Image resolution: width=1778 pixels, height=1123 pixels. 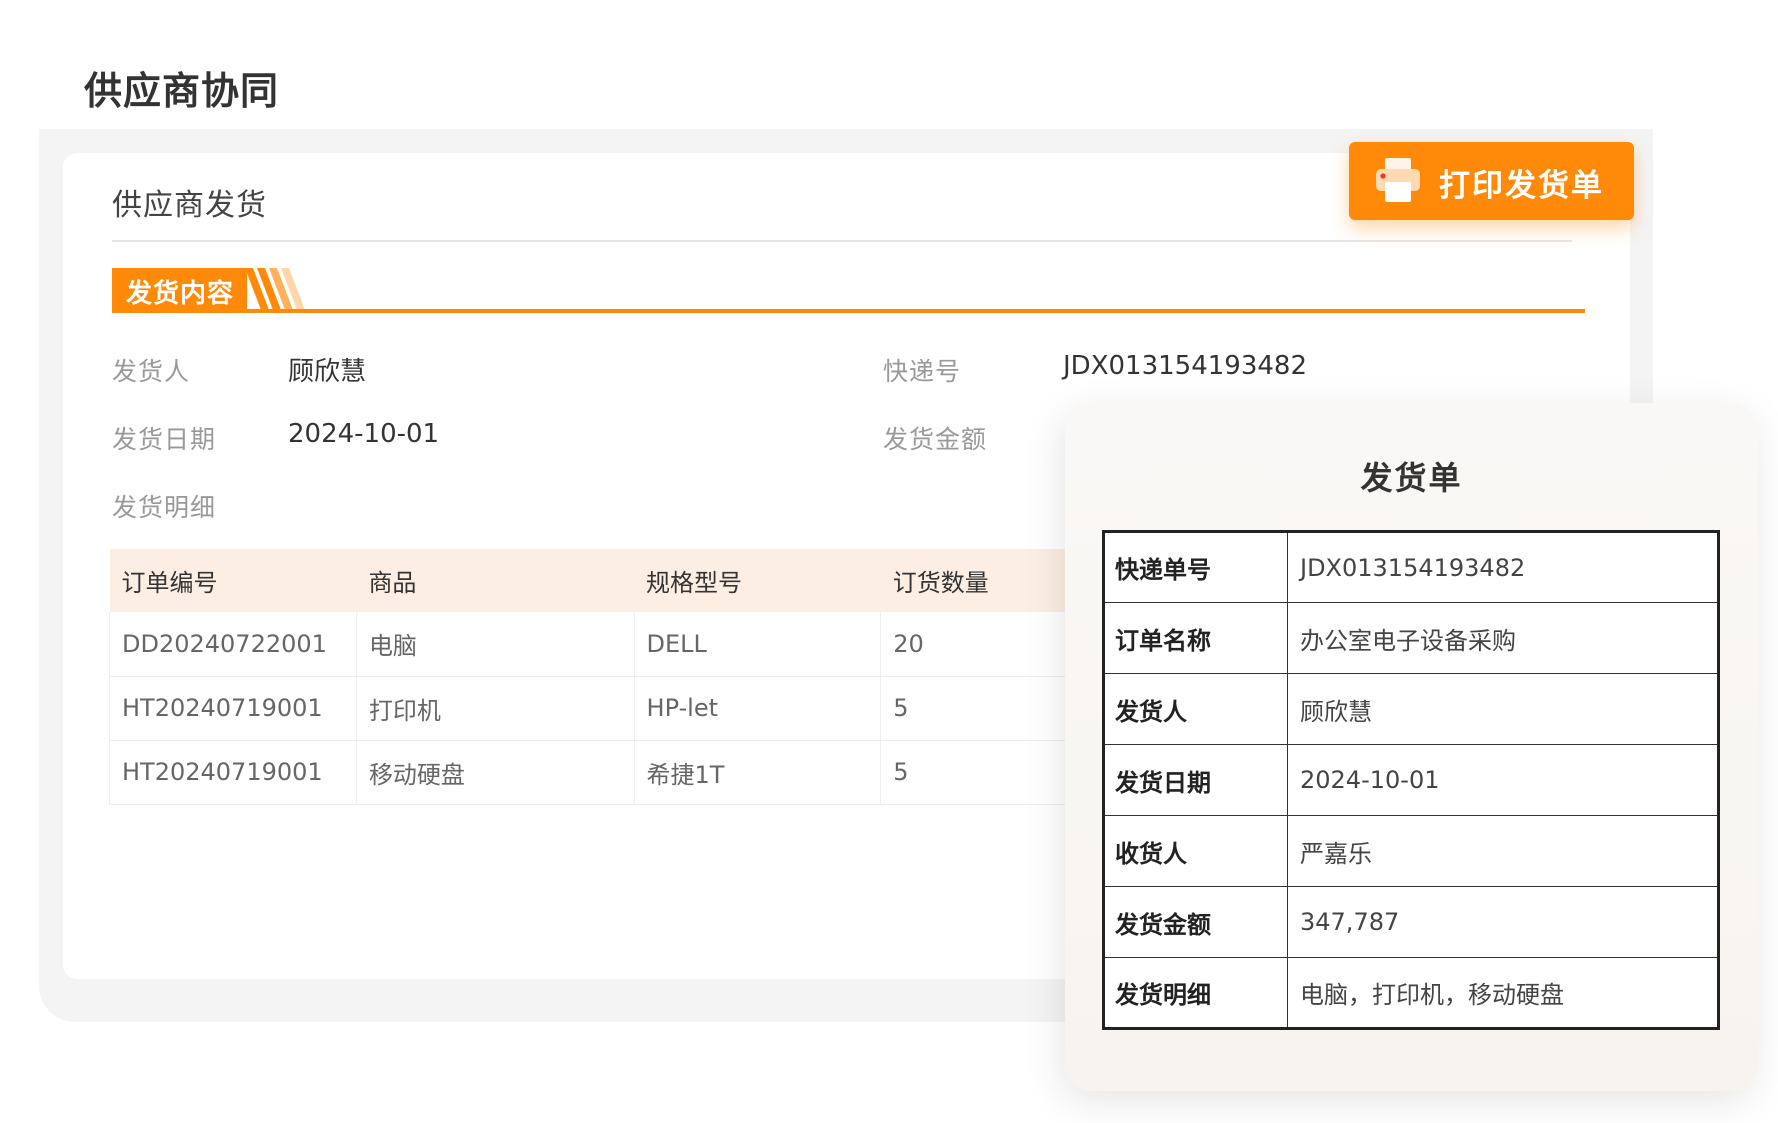 What do you see at coordinates (1503, 780) in the screenshot?
I see `row-value: 2024-10-01` at bounding box center [1503, 780].